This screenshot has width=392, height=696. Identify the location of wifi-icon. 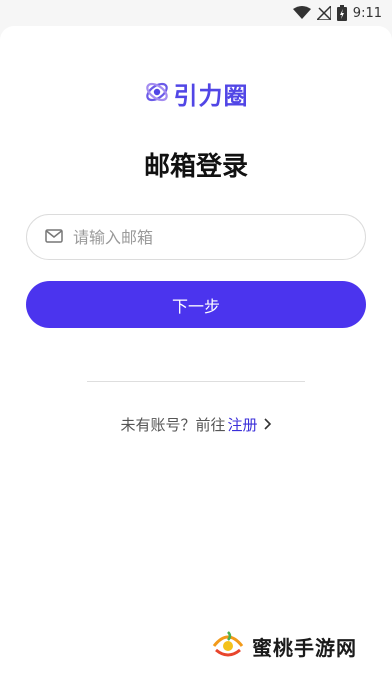
(301, 13).